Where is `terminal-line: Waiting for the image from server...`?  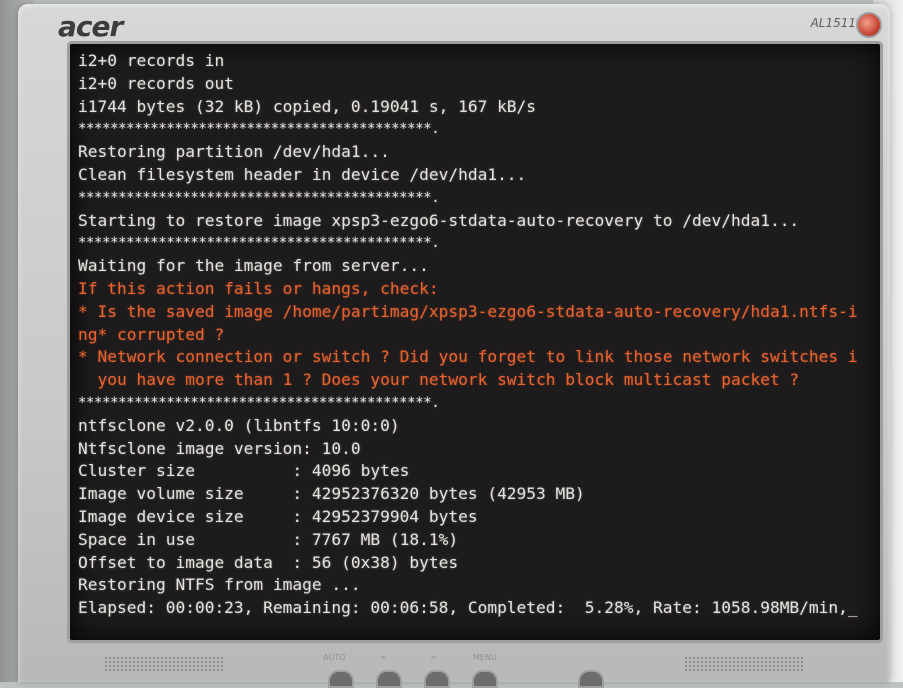 terminal-line: Waiting for the image from server... is located at coordinates (253, 266).